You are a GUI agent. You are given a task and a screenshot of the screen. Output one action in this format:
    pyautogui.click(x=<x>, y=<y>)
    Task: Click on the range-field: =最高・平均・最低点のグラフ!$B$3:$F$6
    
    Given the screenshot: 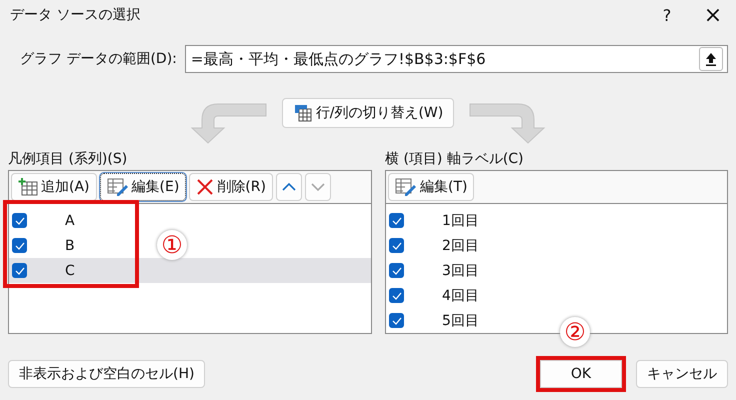 What is the action you would take?
    pyautogui.click(x=456, y=59)
    